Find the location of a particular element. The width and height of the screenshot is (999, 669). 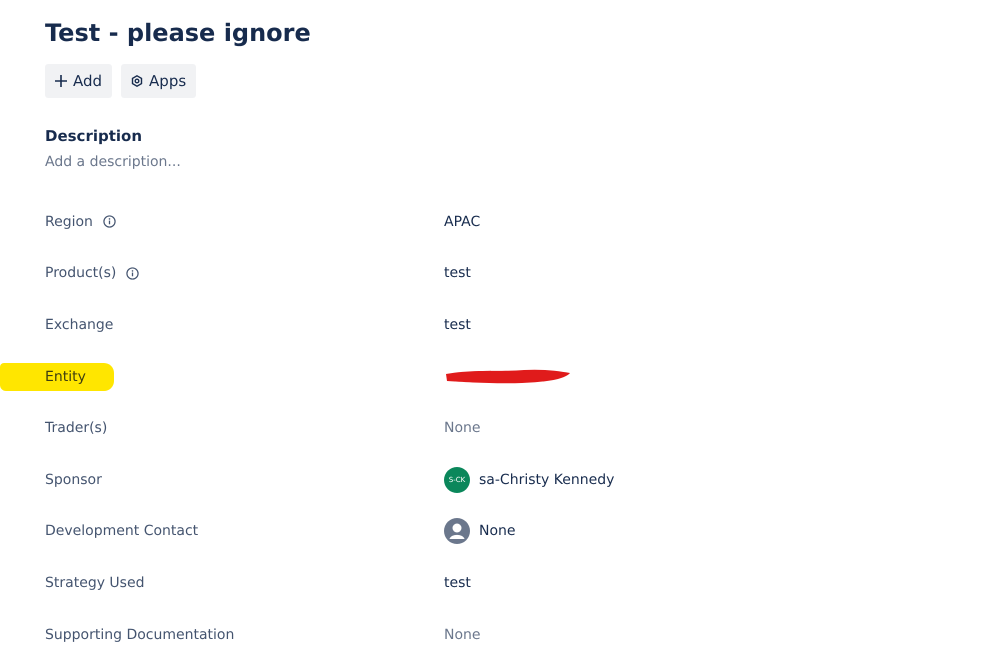

field-label: Supporting Documentation is located at coordinates (139, 635).